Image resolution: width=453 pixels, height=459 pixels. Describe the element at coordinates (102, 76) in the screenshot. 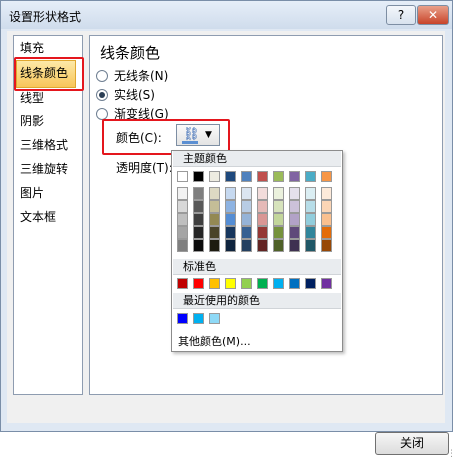

I see `radio-button` at that location.